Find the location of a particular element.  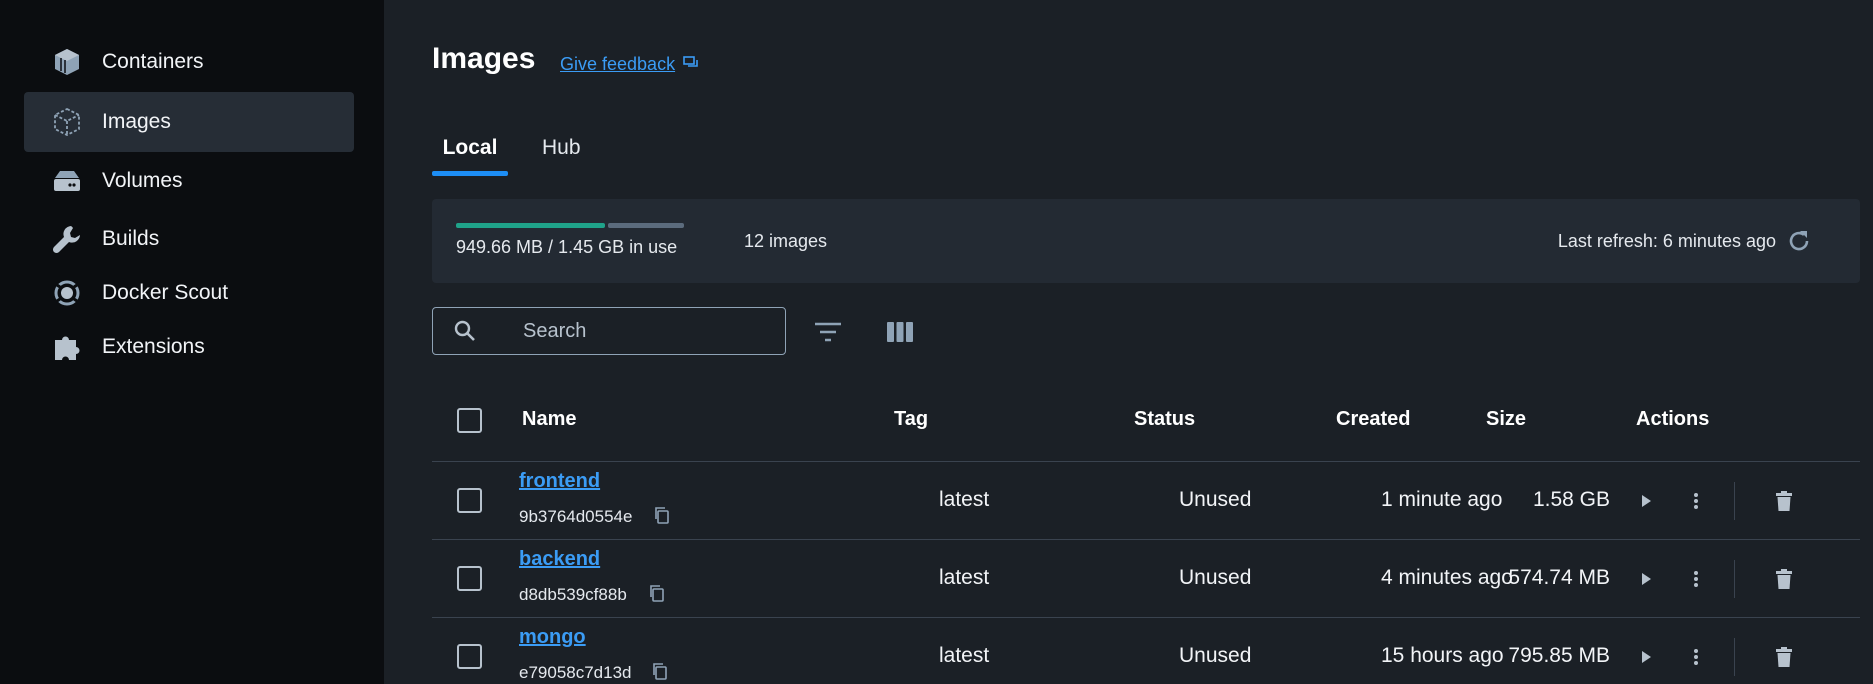

sidebar-item-volumes: Volumes is located at coordinates (189, 181).